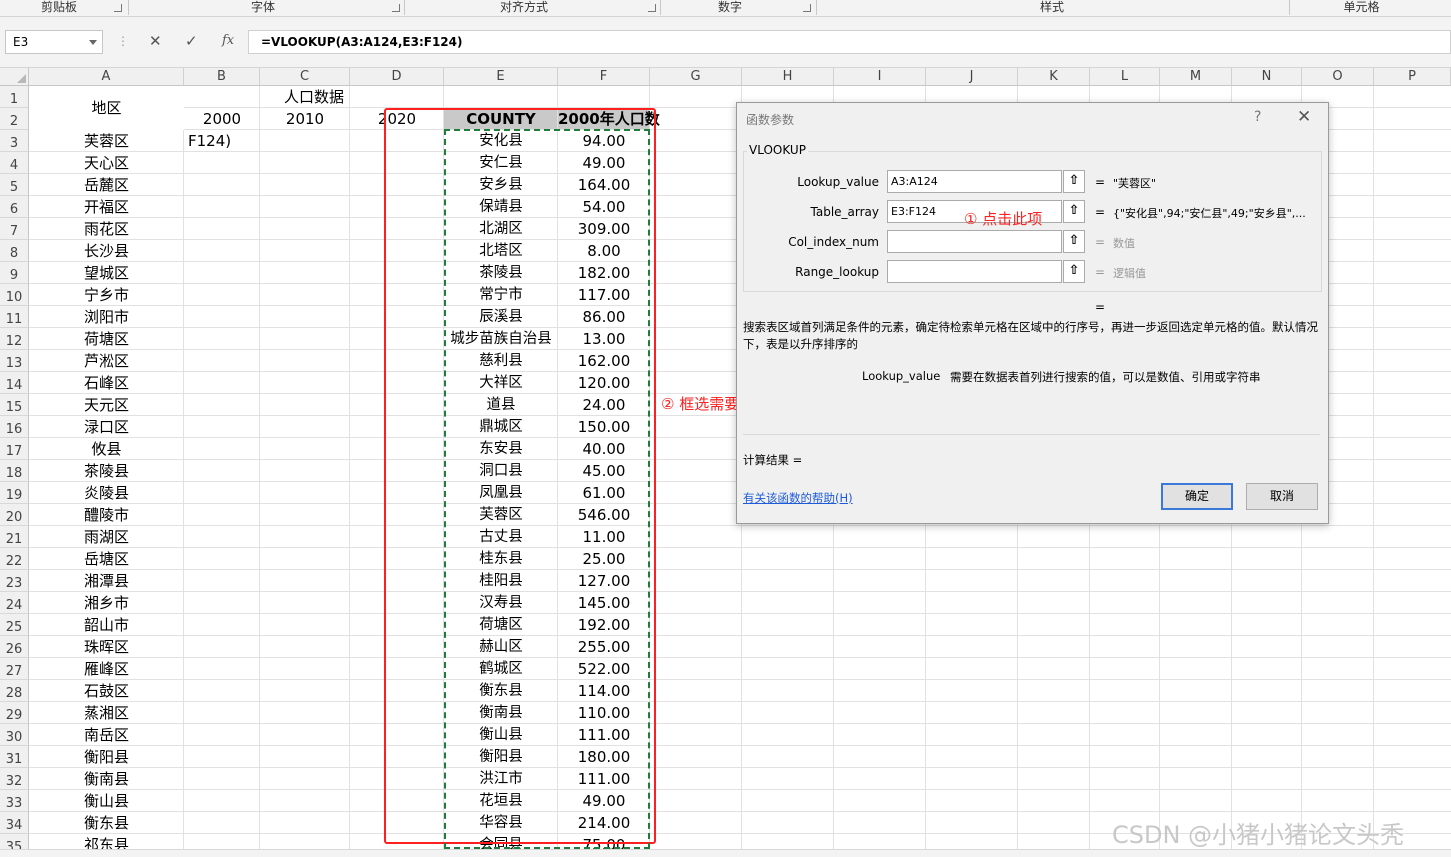 The width and height of the screenshot is (1451, 857). I want to click on enter-formula-icon: ✓, so click(191, 41).